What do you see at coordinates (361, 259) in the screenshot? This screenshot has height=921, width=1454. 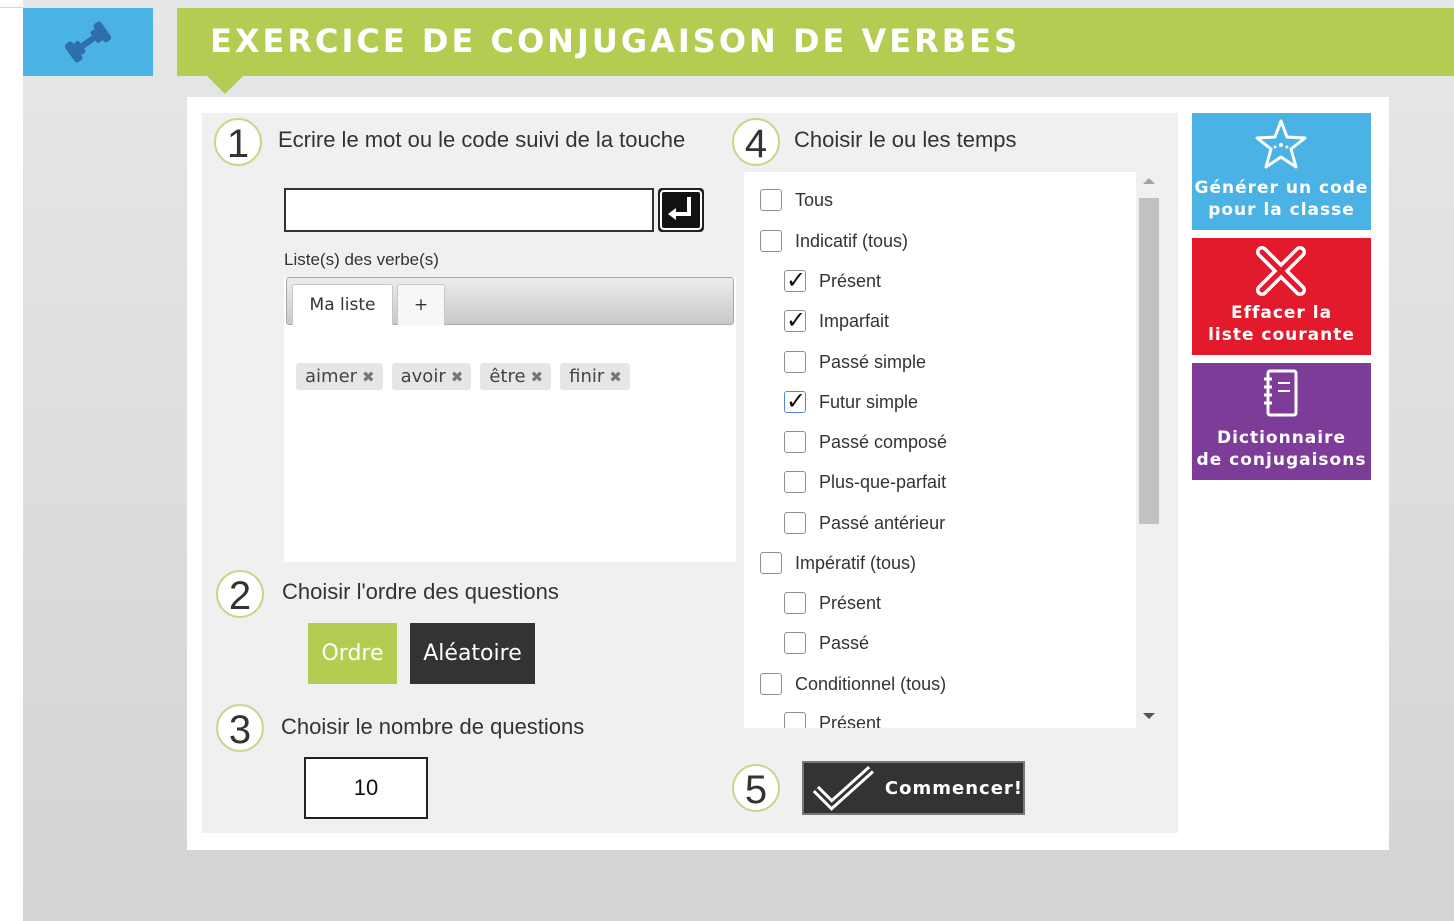 I see `verb-list-label: Liste(s) des verbe(s)` at bounding box center [361, 259].